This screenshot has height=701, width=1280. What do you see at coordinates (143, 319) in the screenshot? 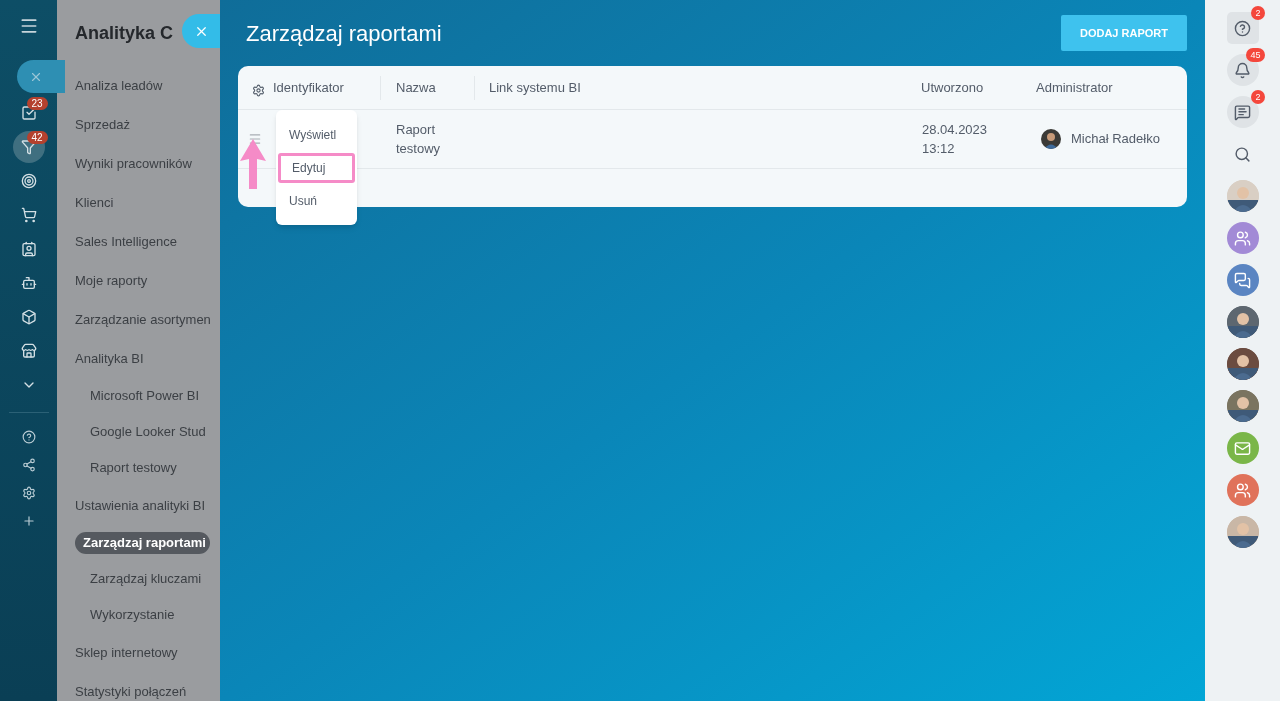
I see `sidebar-item: Zarządzanie asortymen` at bounding box center [143, 319].